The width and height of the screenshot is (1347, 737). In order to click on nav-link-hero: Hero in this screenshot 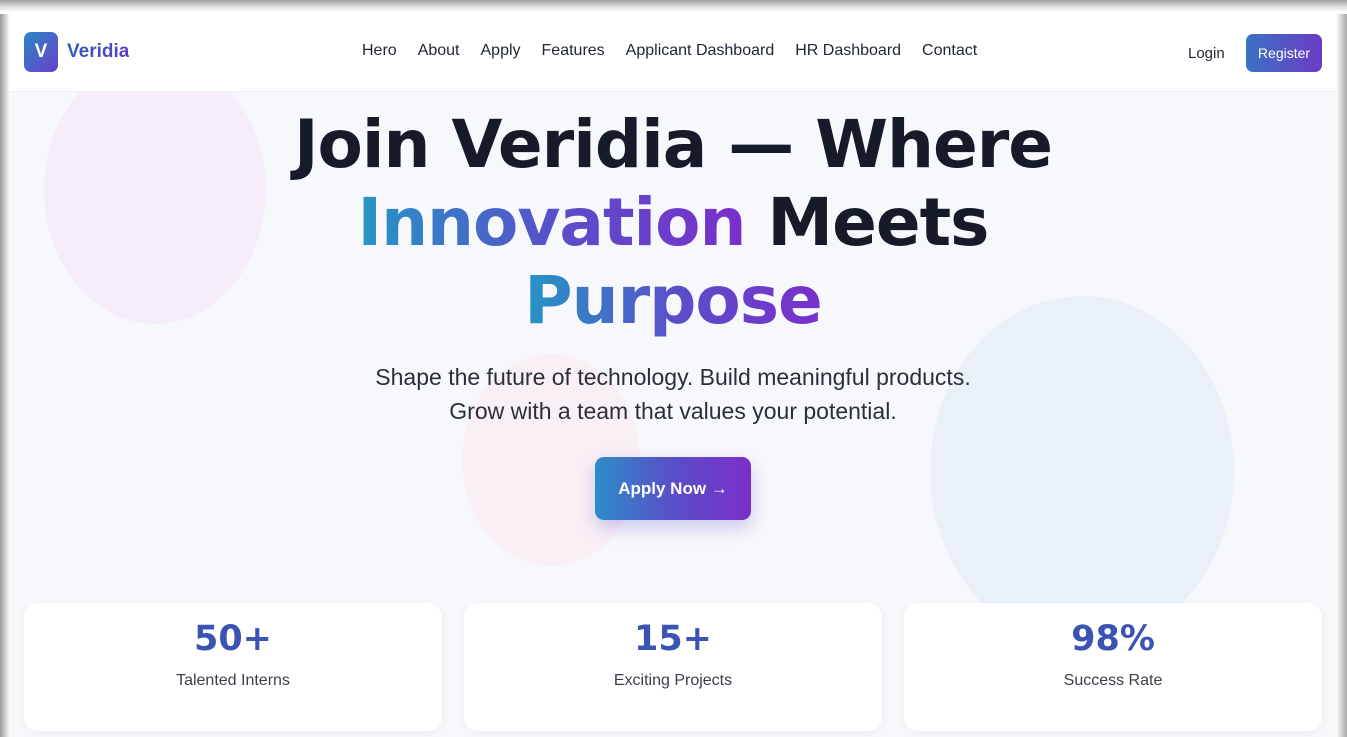, I will do `click(379, 51)`.